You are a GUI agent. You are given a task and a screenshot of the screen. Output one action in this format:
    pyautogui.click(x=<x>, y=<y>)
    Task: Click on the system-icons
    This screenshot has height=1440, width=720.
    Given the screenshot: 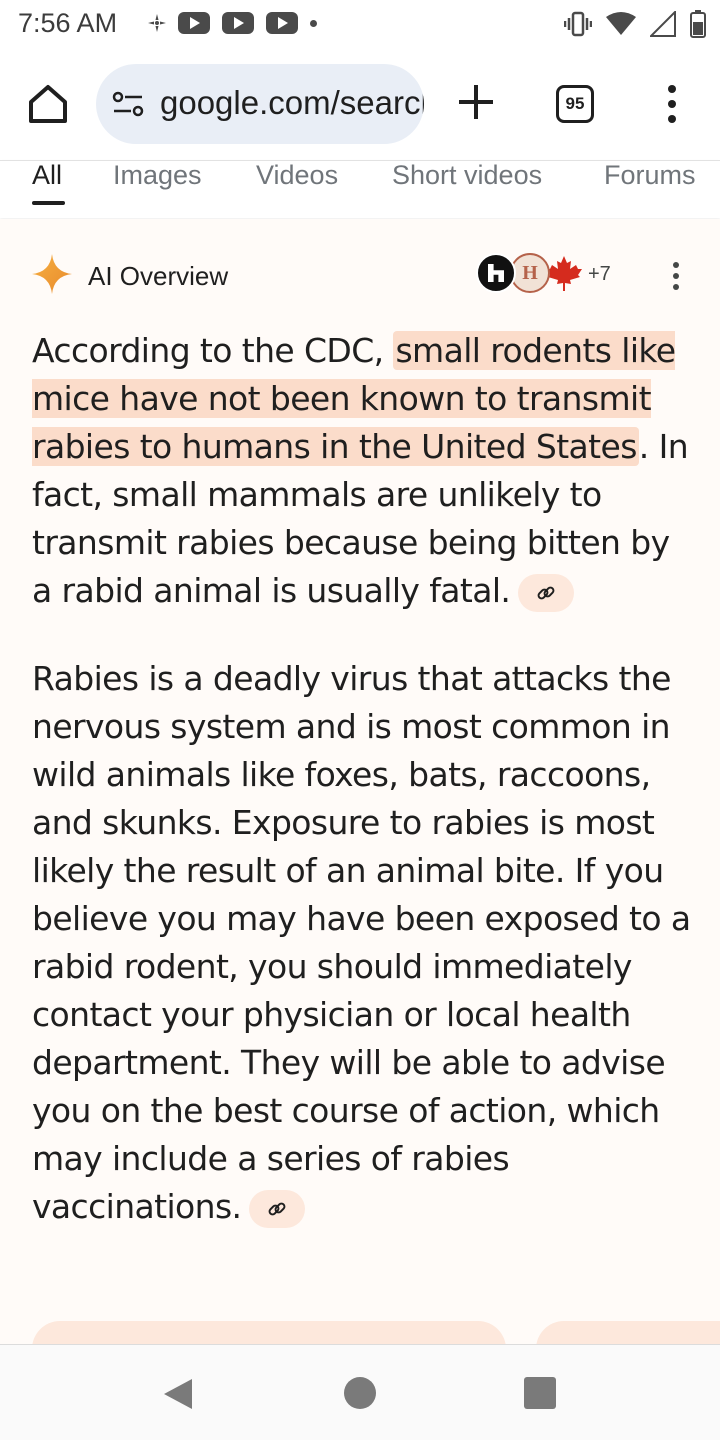 What is the action you would take?
    pyautogui.click(x=635, y=24)
    